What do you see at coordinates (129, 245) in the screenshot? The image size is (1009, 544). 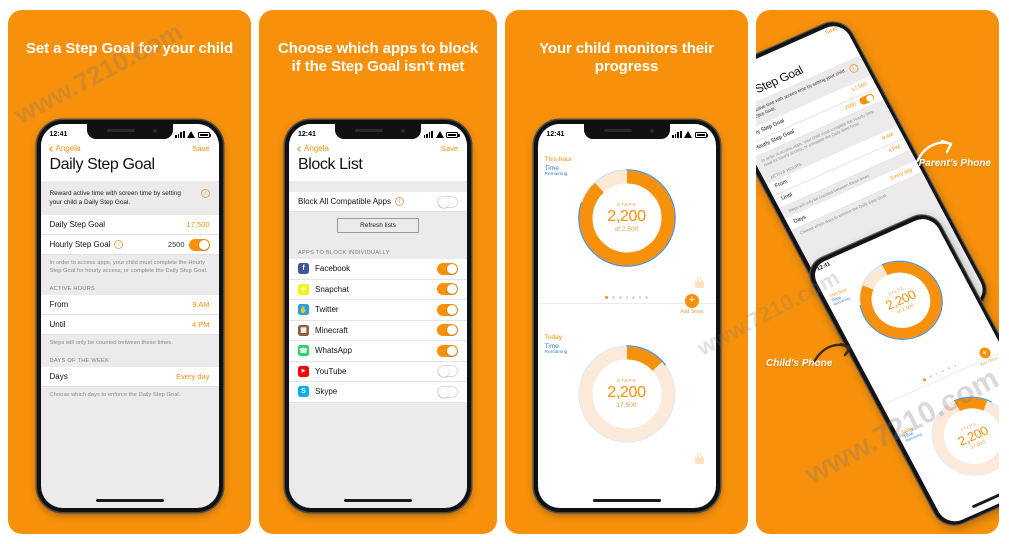 I see `row-hourly-step-goal: Hourly Step Goal i 2500` at bounding box center [129, 245].